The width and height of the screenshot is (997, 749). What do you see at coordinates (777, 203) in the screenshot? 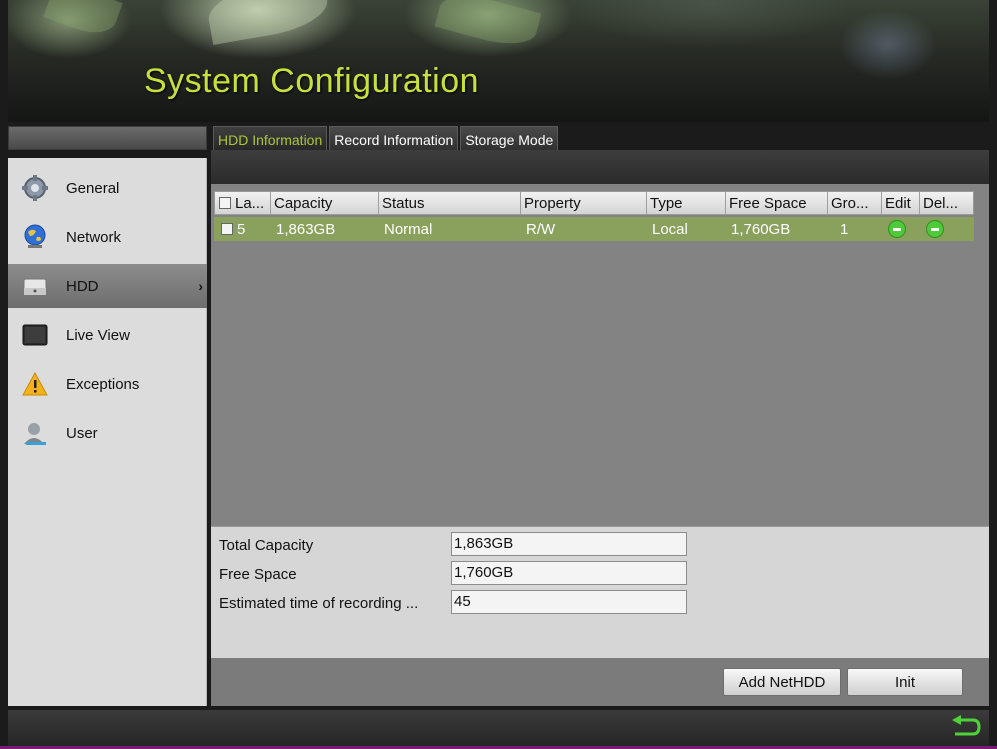
I see `column-header-free-space: Free Space` at bounding box center [777, 203].